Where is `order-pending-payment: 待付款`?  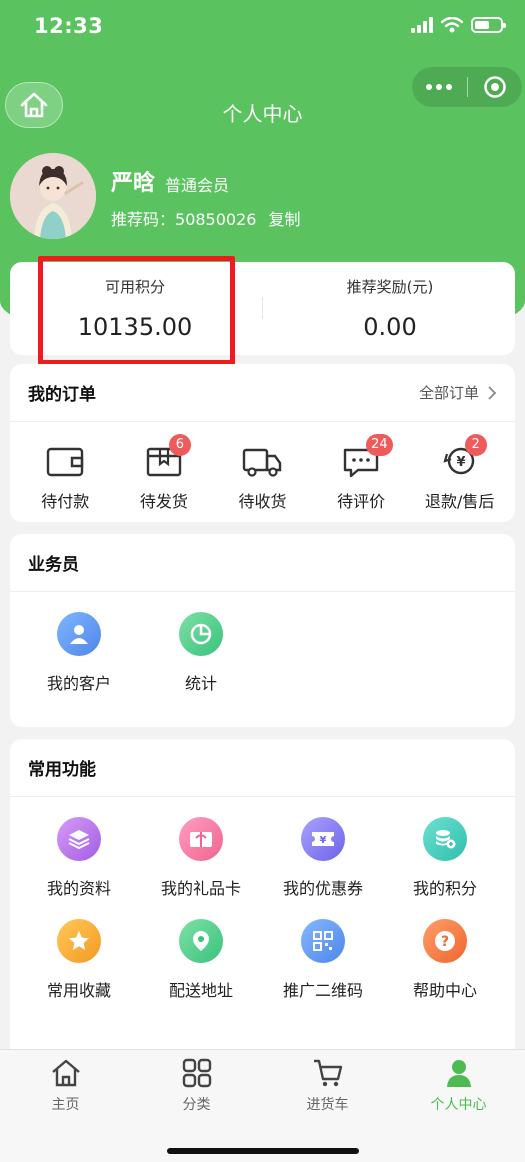 order-pending-payment: 待付款 is located at coordinates (65, 467).